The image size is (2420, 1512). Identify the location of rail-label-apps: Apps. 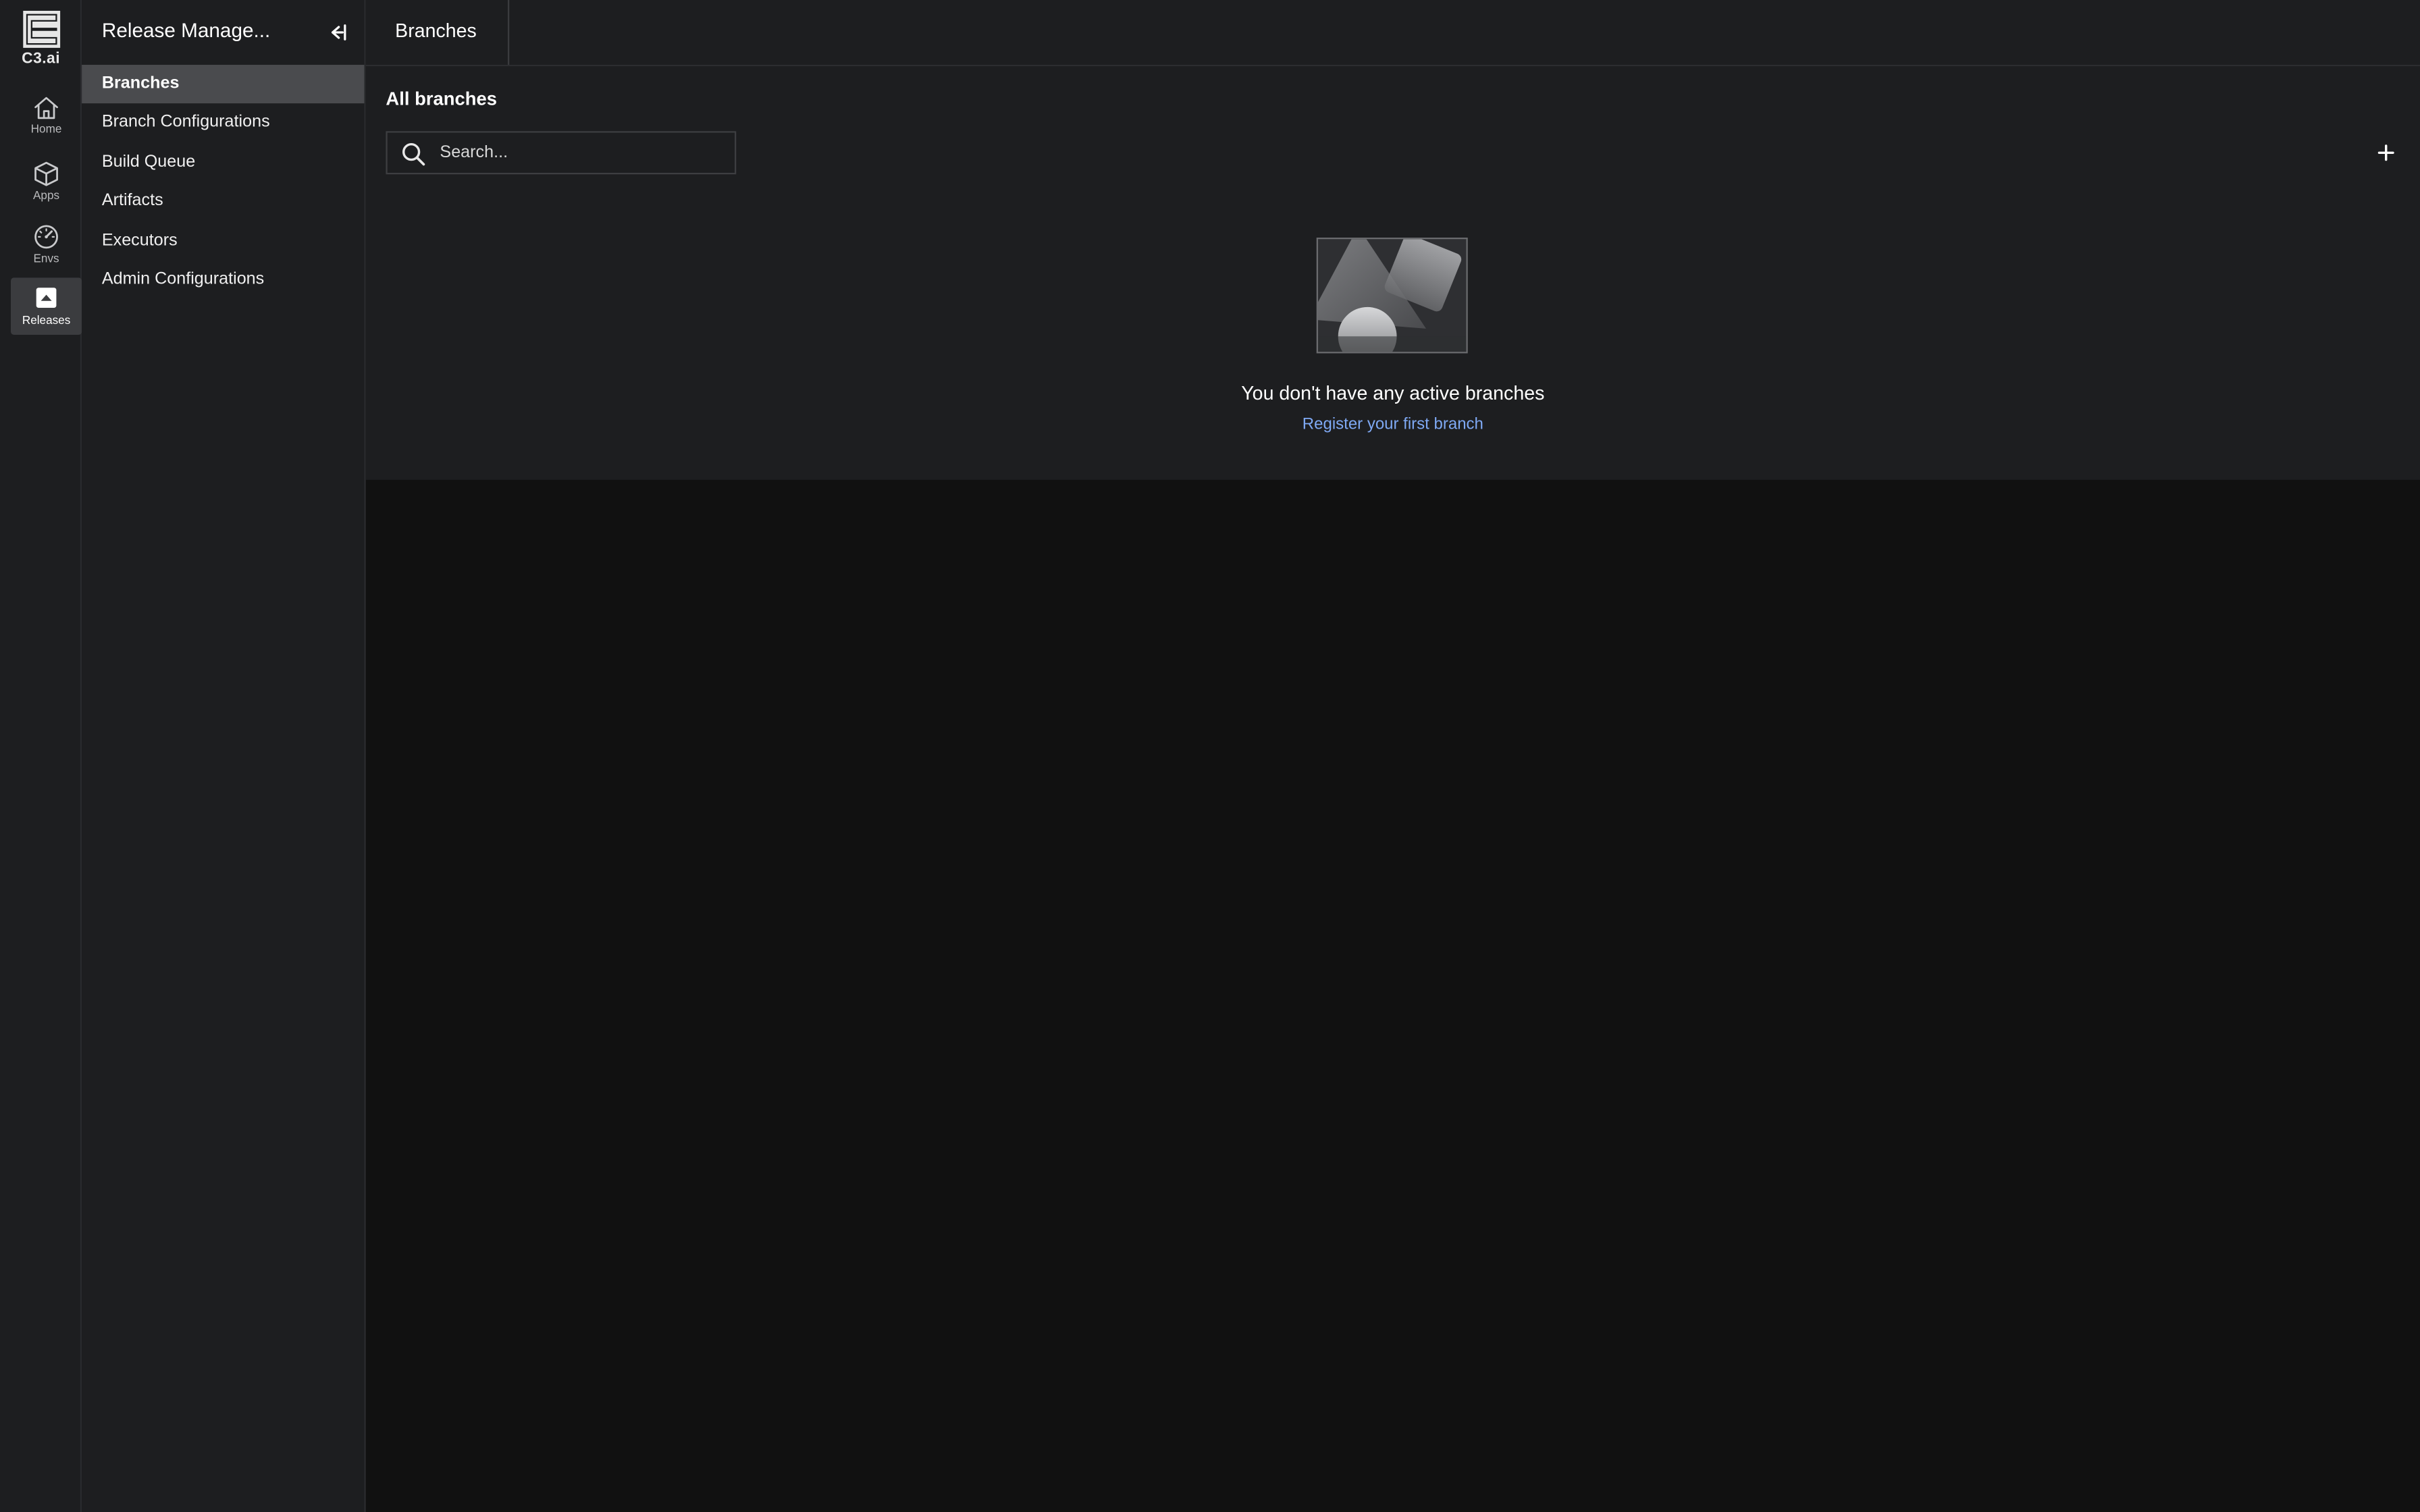
(46, 195).